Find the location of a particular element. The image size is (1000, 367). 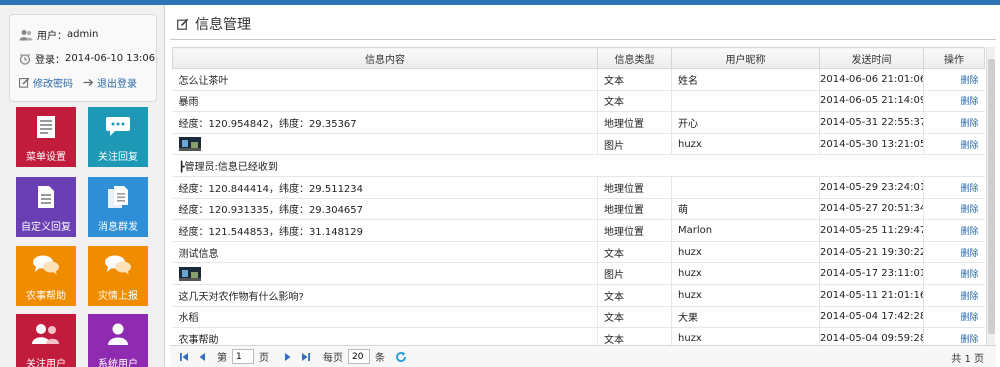

send-time: 2014-05-31 22:55:37 is located at coordinates (871, 122).